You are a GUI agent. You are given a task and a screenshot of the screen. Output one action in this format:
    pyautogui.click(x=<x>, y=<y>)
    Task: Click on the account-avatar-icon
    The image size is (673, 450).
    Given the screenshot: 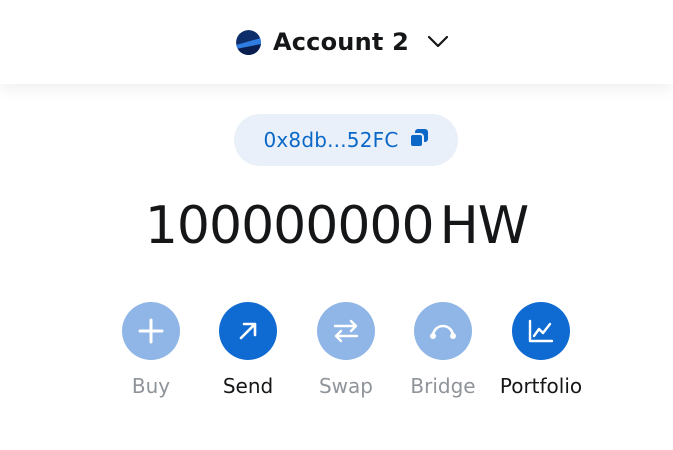 What is the action you would take?
    pyautogui.click(x=248, y=42)
    